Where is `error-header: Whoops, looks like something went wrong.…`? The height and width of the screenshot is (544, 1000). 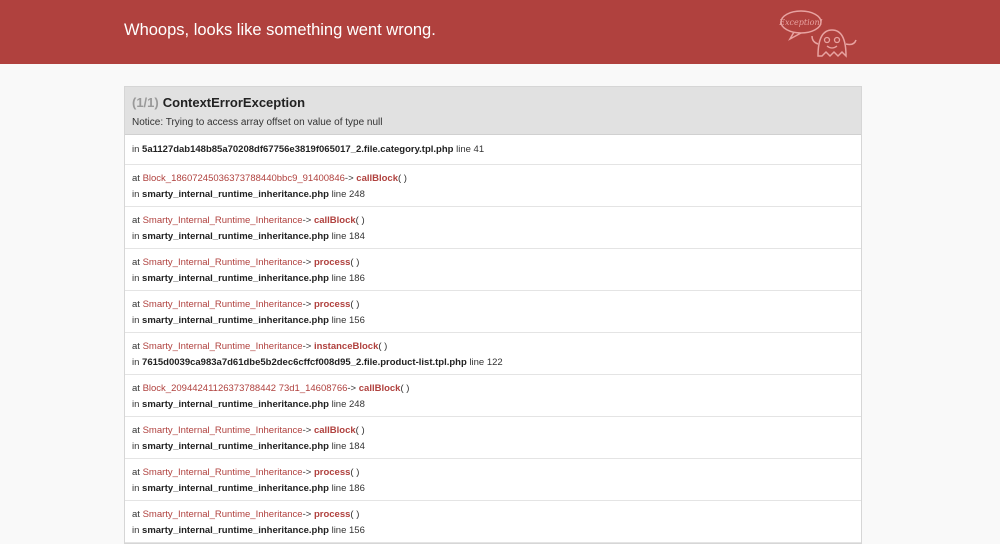
error-header: Whoops, looks like something went wrong.… is located at coordinates (500, 32).